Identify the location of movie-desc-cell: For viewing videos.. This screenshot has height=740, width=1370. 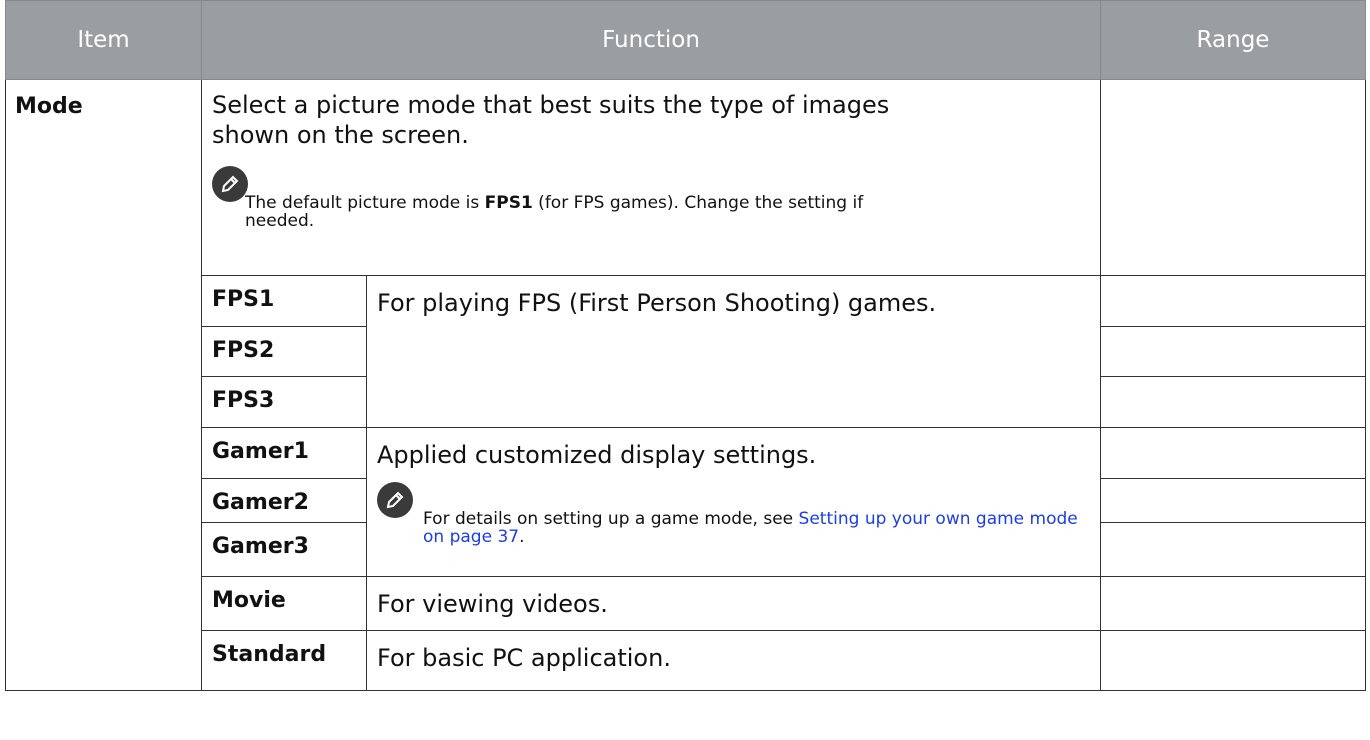
(733, 603).